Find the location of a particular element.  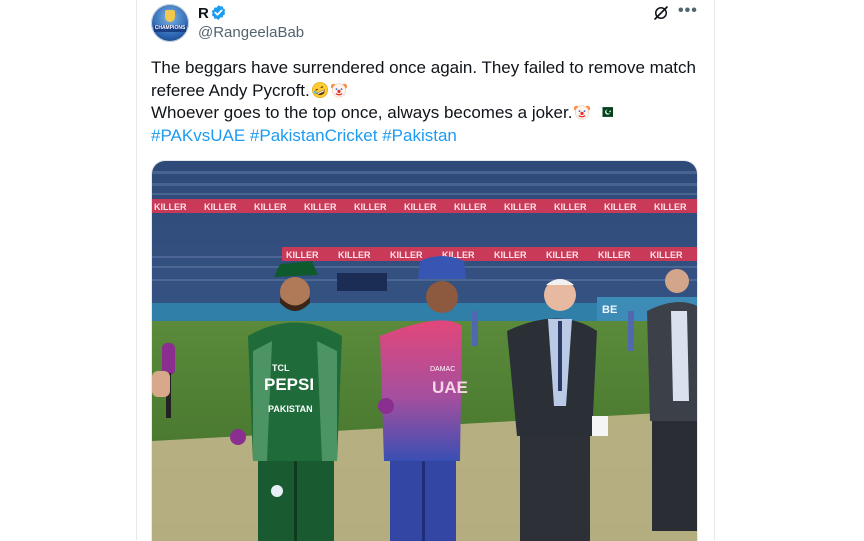

hashtag-line: #PAKvsUAE #PakistanCricket #Pakistan is located at coordinates (426, 136).